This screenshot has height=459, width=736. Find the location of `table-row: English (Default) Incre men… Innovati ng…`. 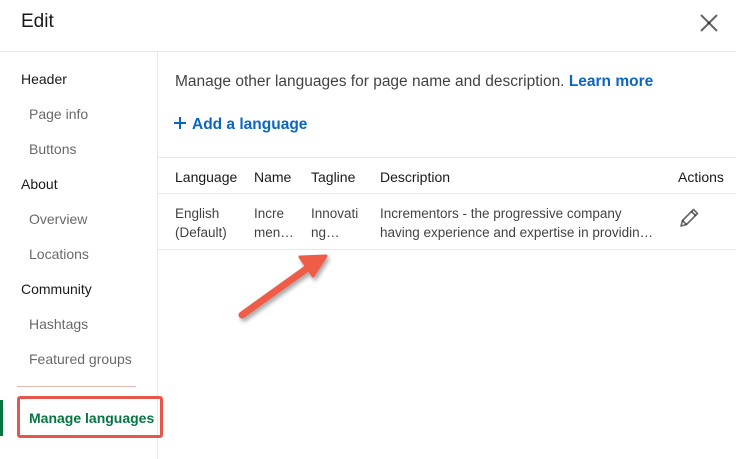

table-row: English (Default) Incre men… Innovati ng… is located at coordinates (447, 222).